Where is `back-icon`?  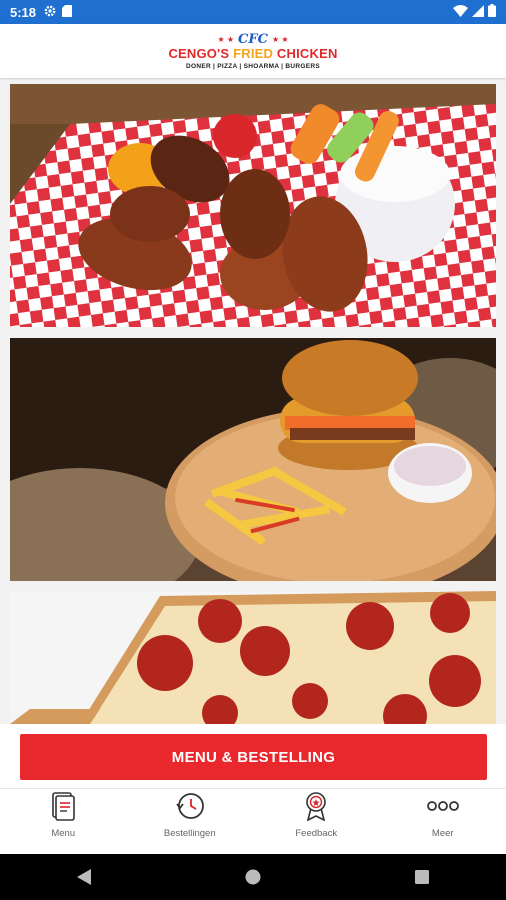 back-icon is located at coordinates (84, 877).